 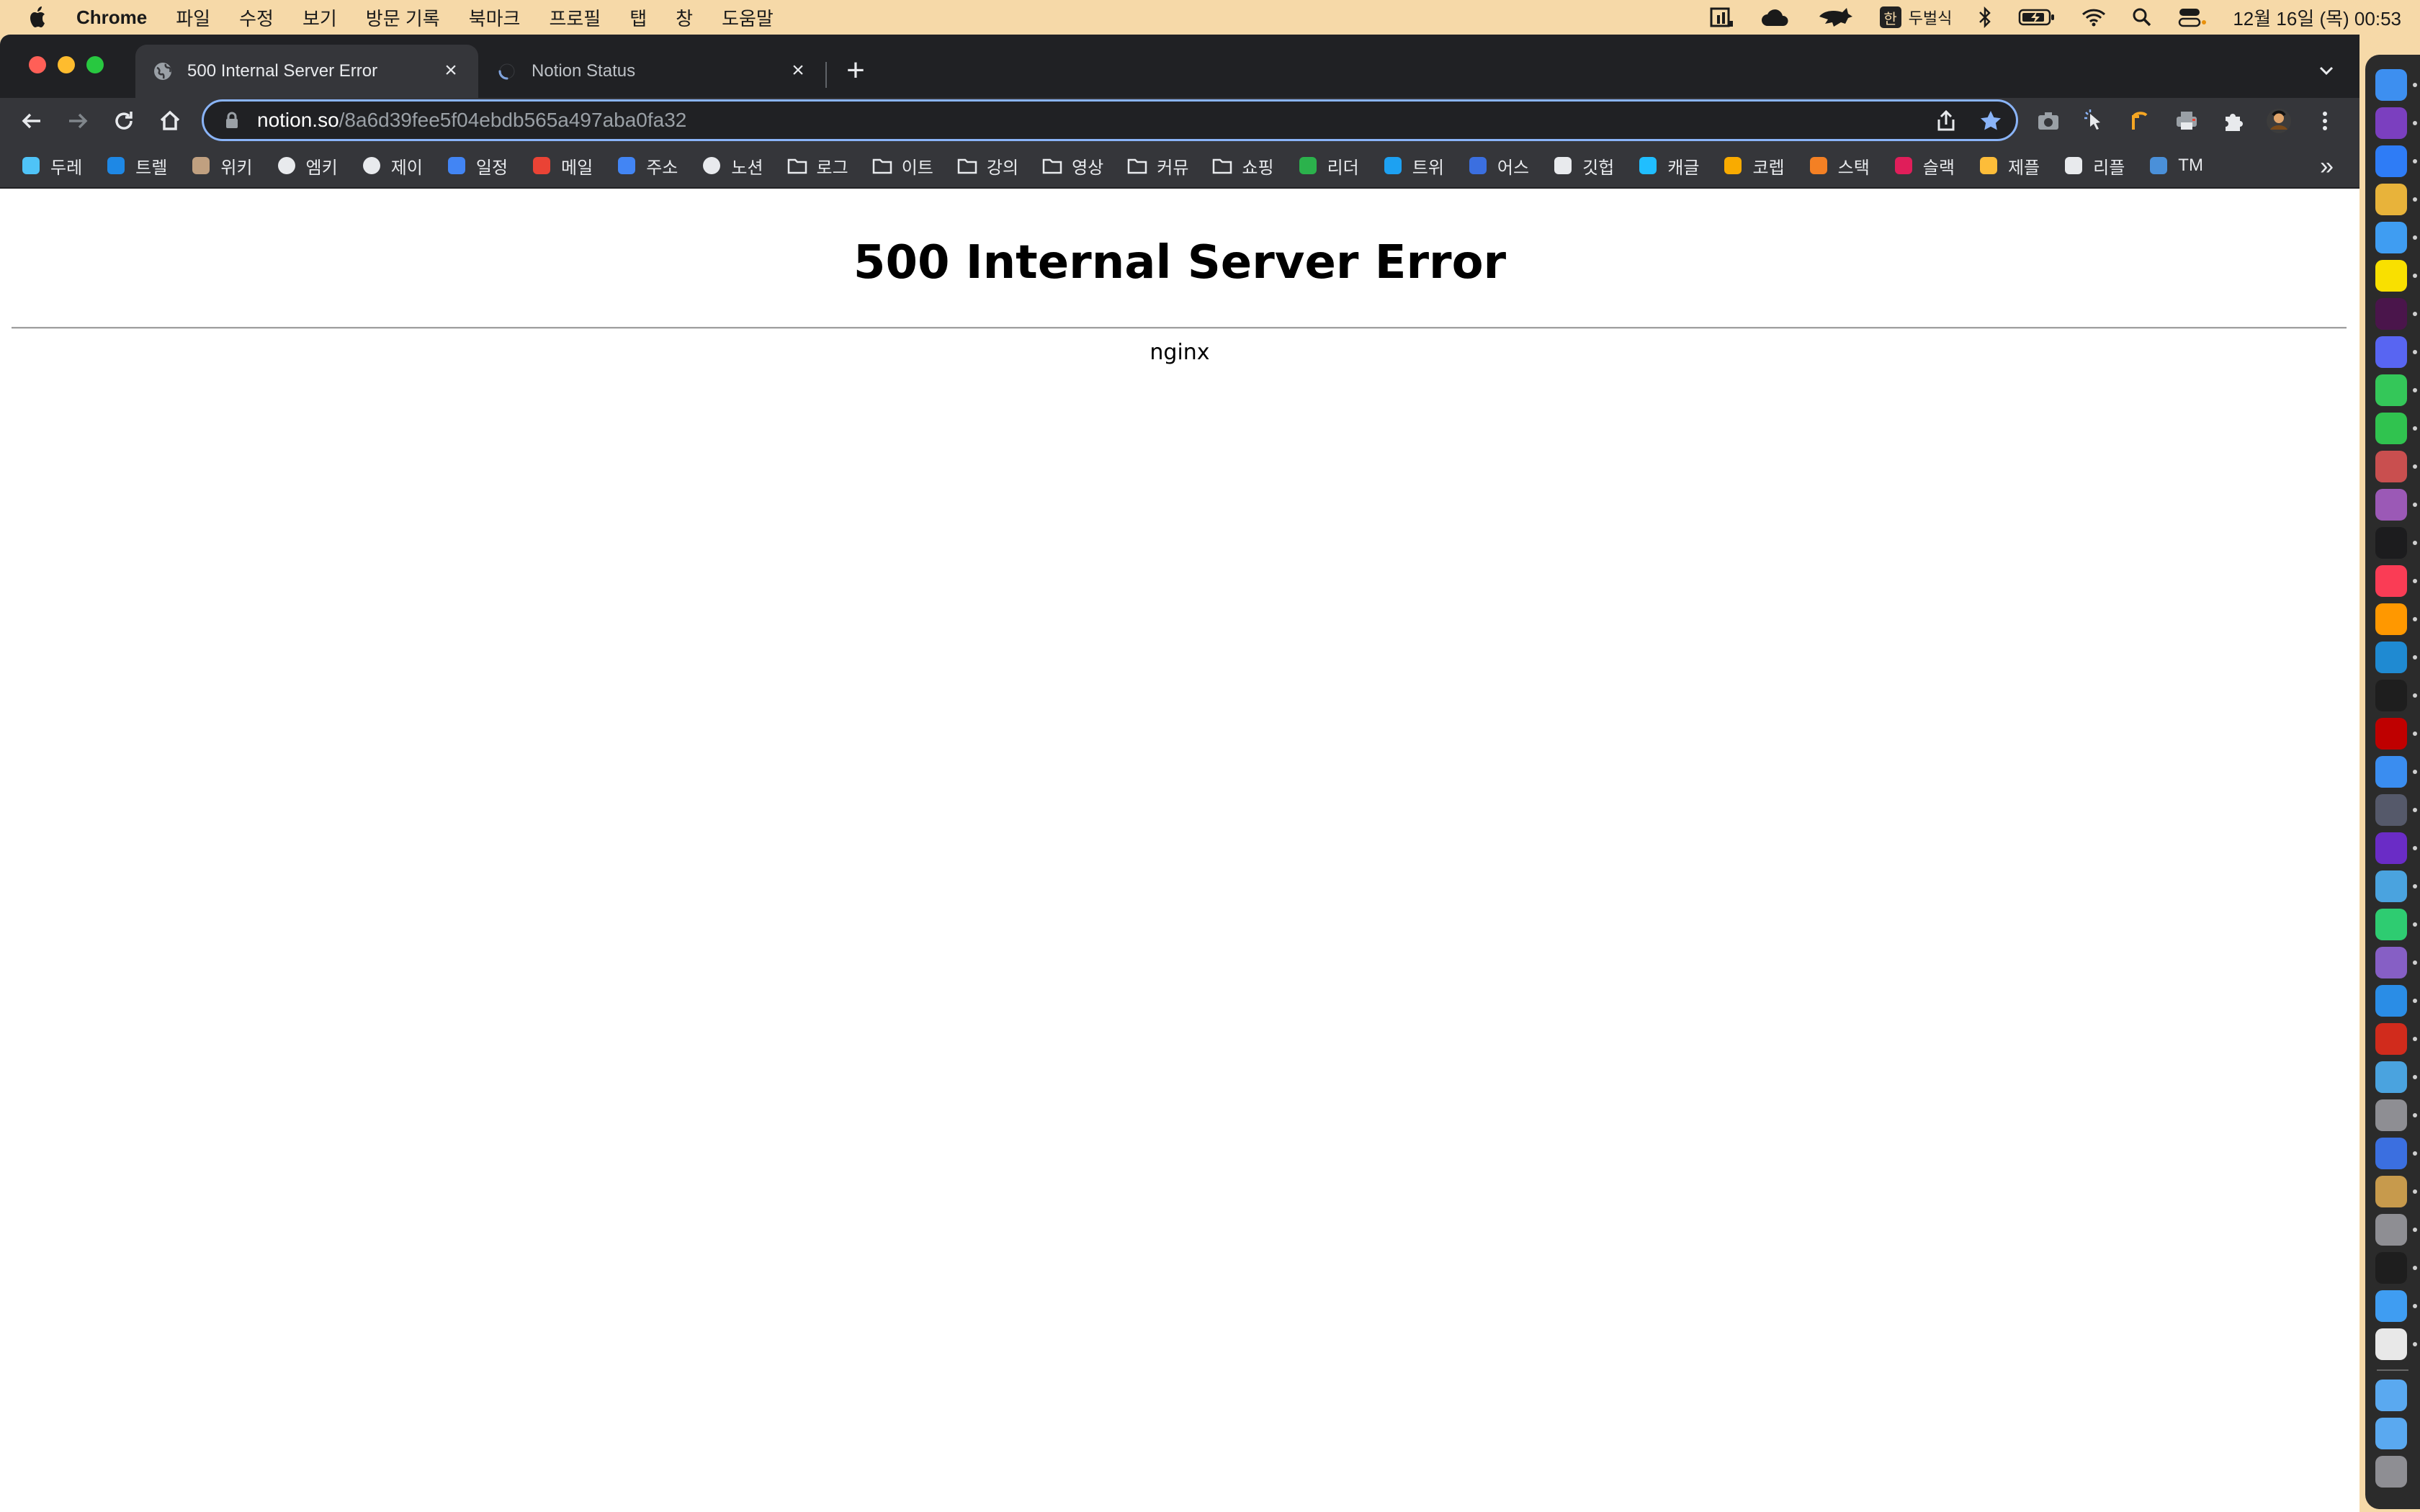 I want to click on bookmark-item: 코렙, so click(x=1753, y=166).